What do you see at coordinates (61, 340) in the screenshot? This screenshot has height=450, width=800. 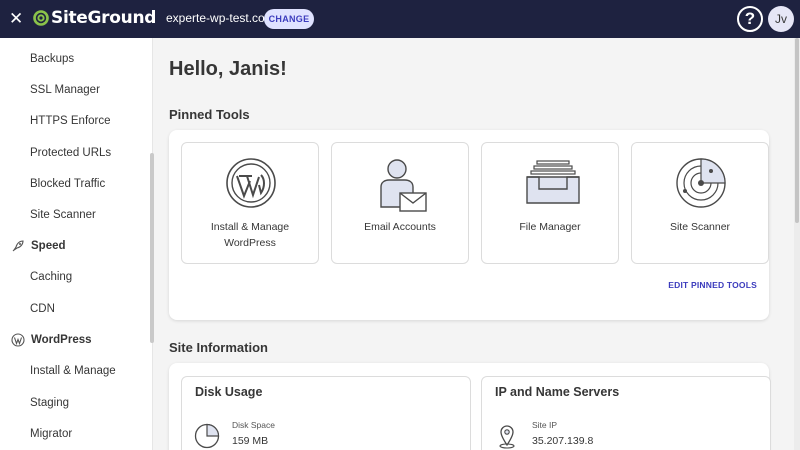 I see `sidebar-section-label: WordPress` at bounding box center [61, 340].